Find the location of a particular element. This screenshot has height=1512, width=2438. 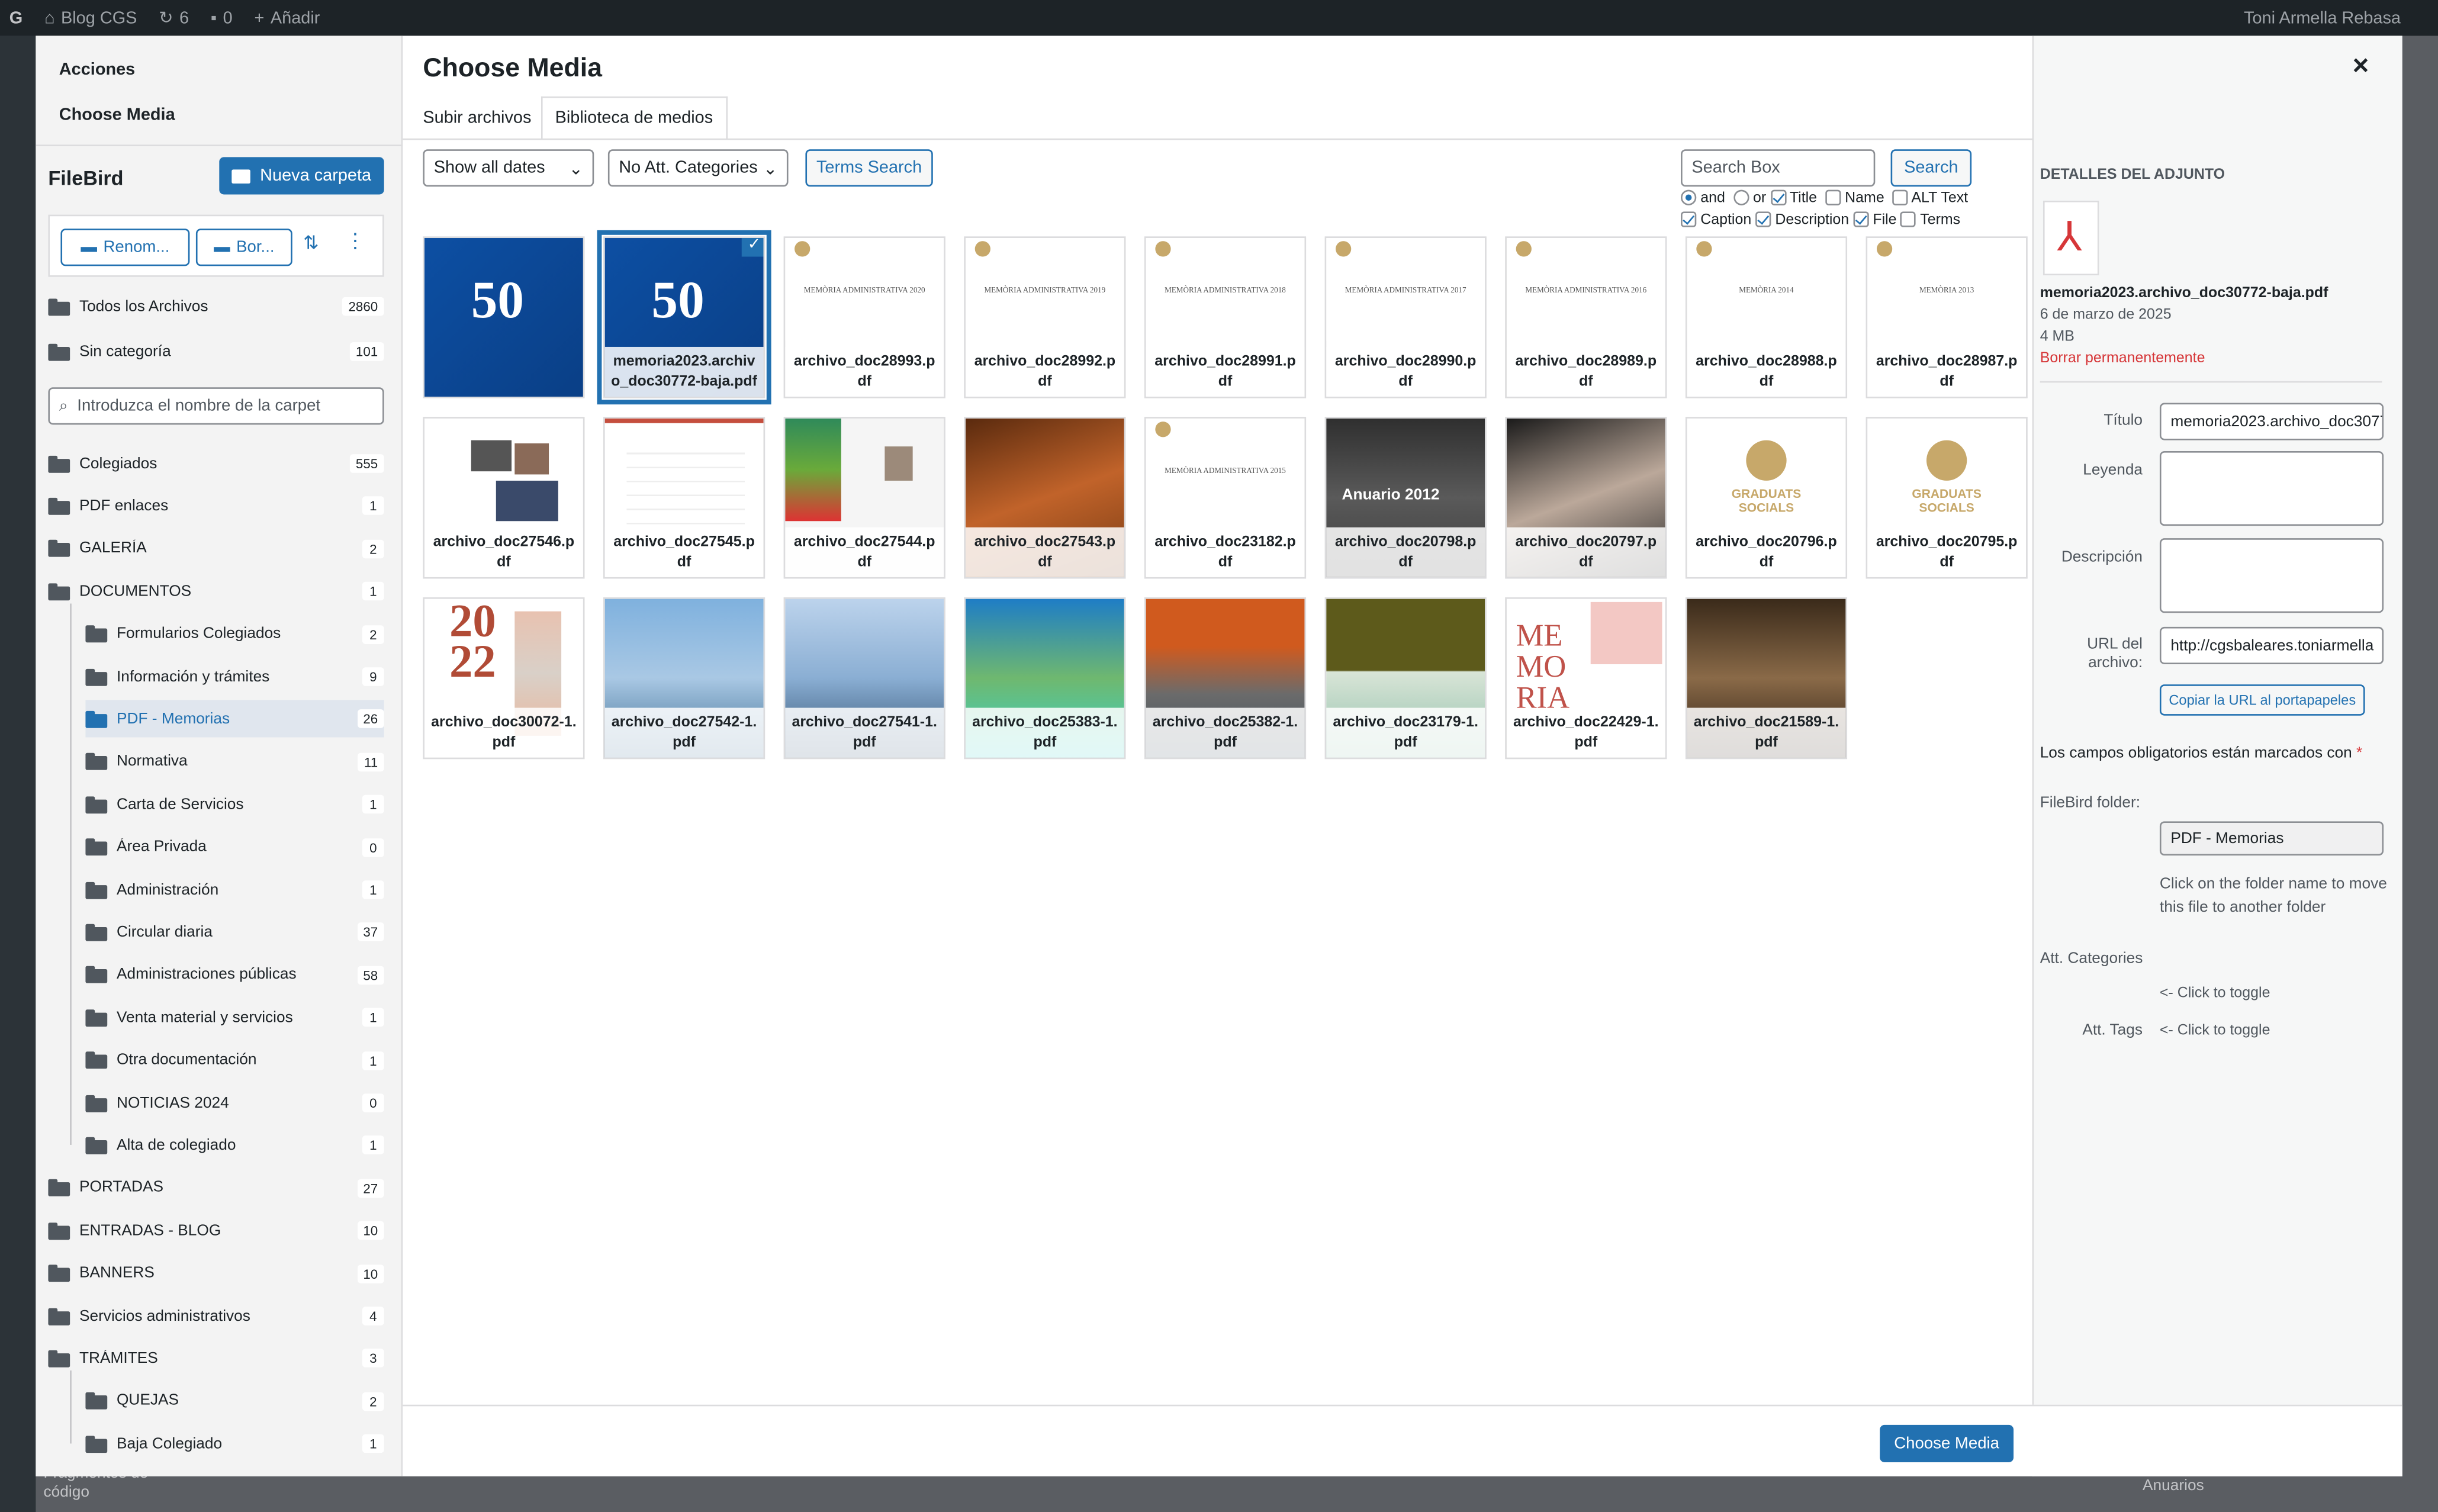

anniversary-logo: 50 is located at coordinates (678, 301).